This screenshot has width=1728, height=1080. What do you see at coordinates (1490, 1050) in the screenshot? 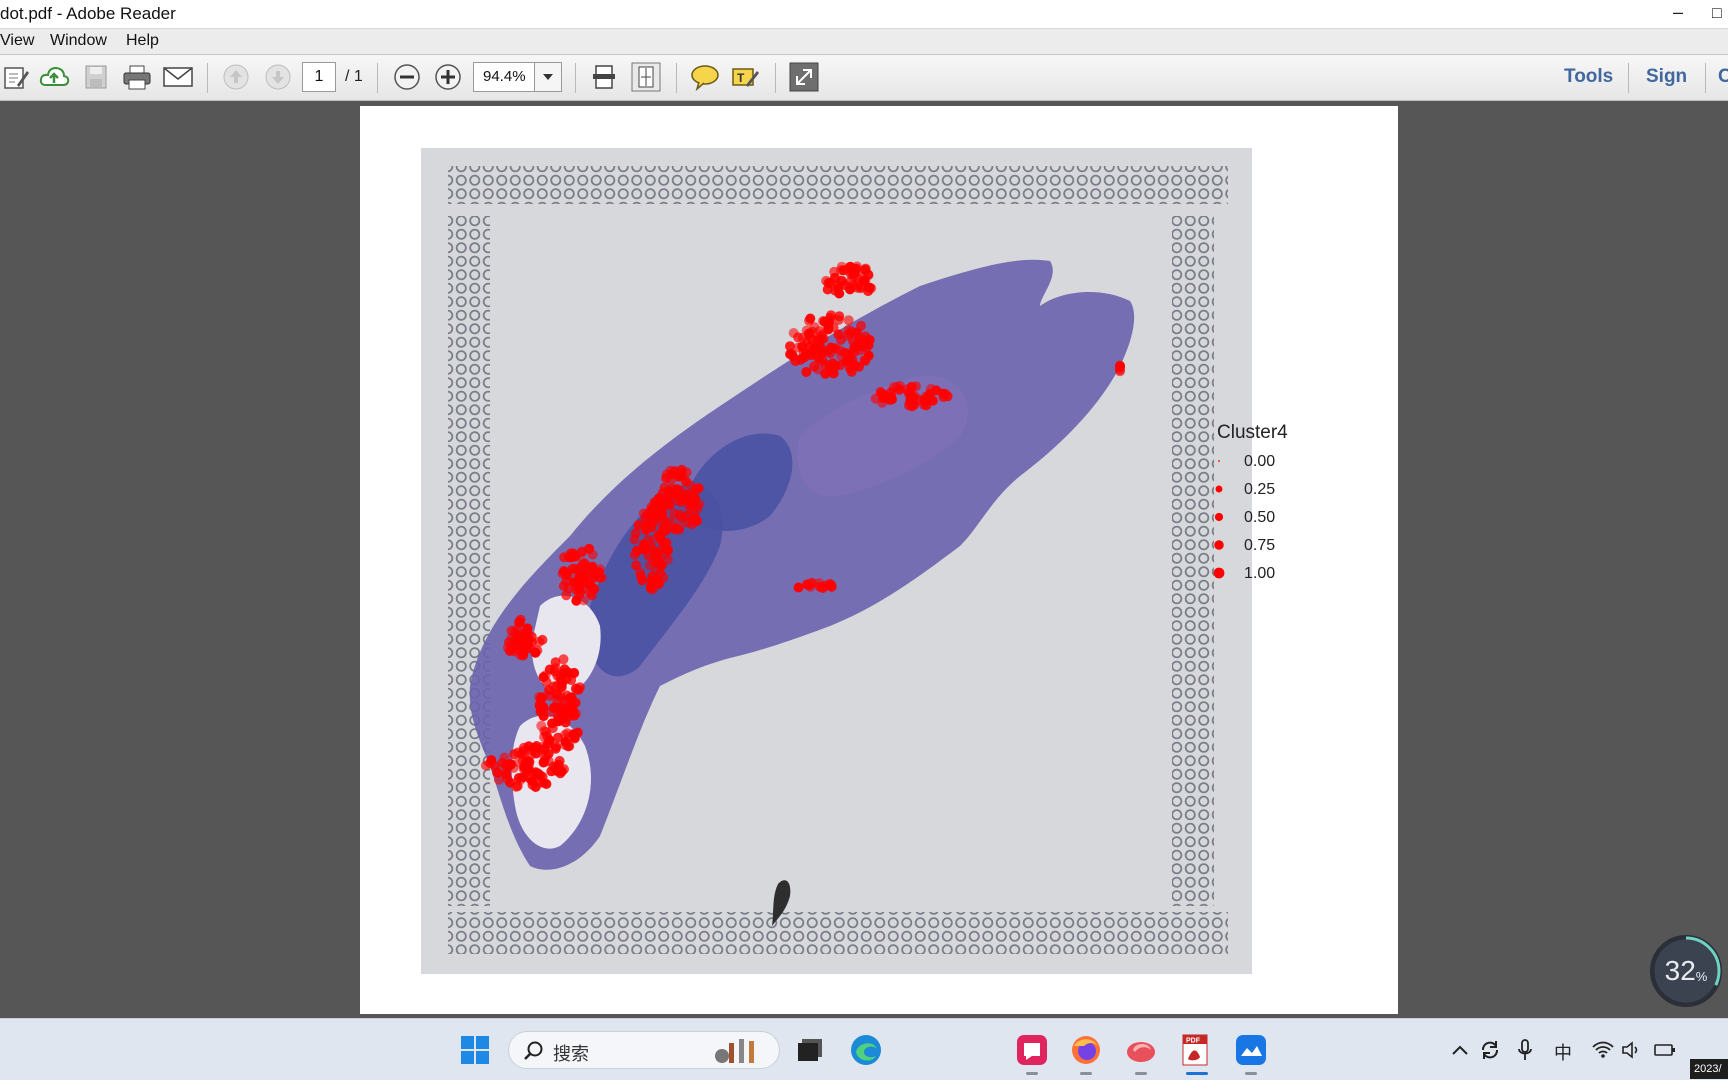
I see `sync-icon` at bounding box center [1490, 1050].